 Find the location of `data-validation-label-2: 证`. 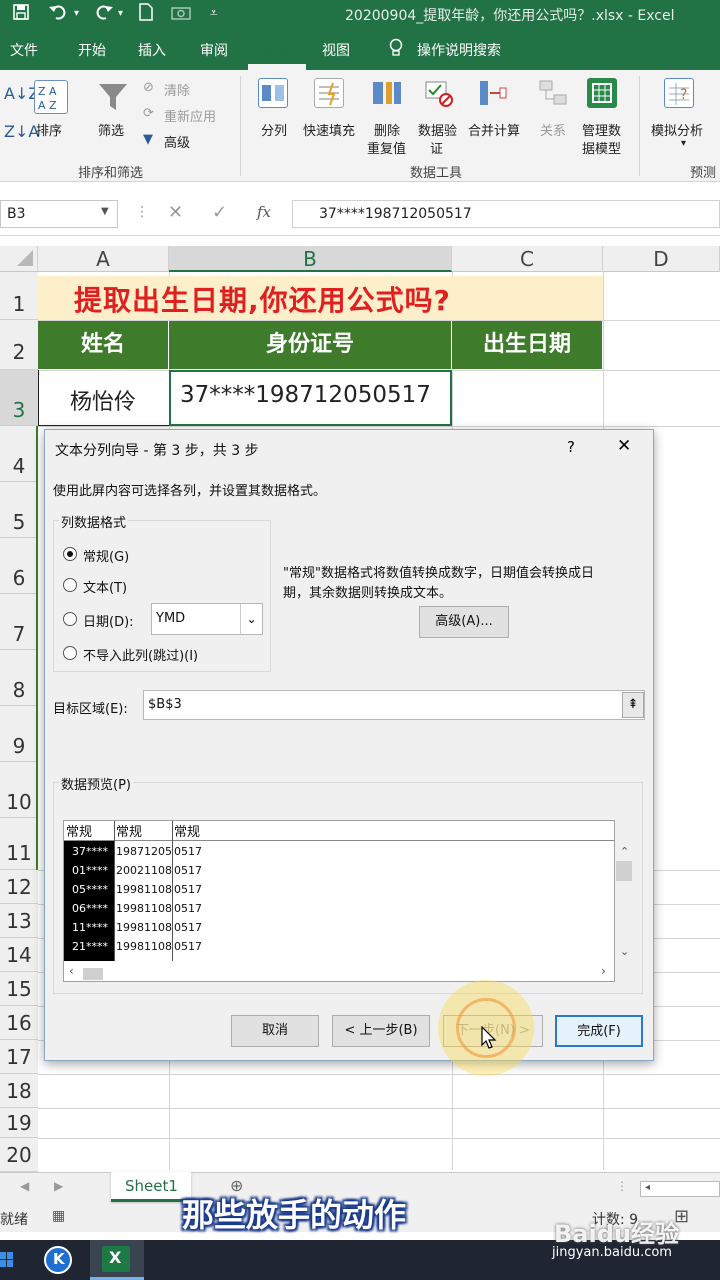

data-validation-label-2: 证 is located at coordinates (436, 147).